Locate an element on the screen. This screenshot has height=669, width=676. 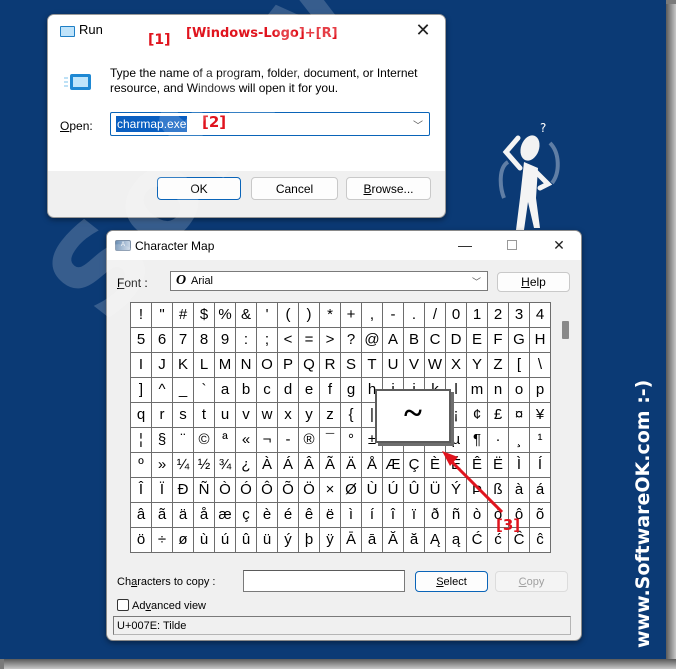
character-cell: Ă is located at coordinates (393, 540).